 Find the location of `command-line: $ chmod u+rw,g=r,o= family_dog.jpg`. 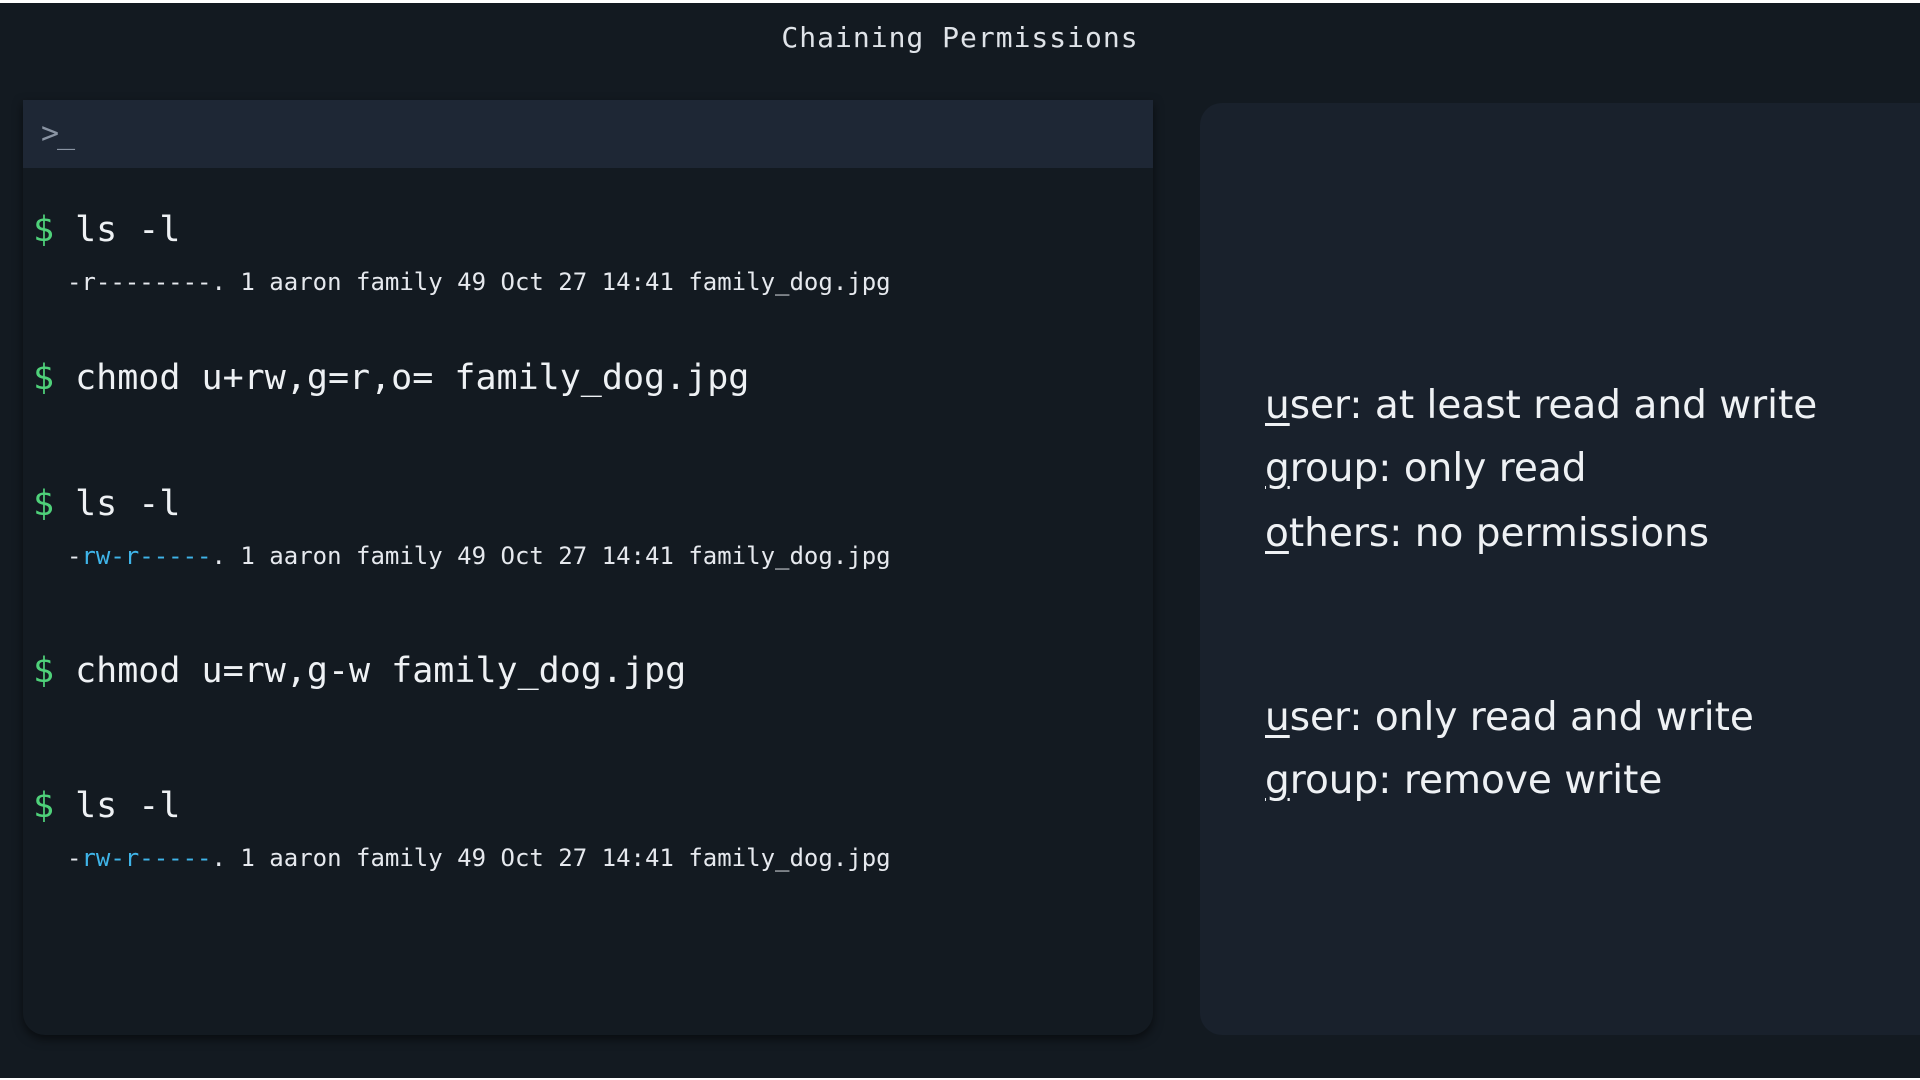

command-line: $ chmod u+rw,g=r,o= family_dog.jpg is located at coordinates (391, 378).